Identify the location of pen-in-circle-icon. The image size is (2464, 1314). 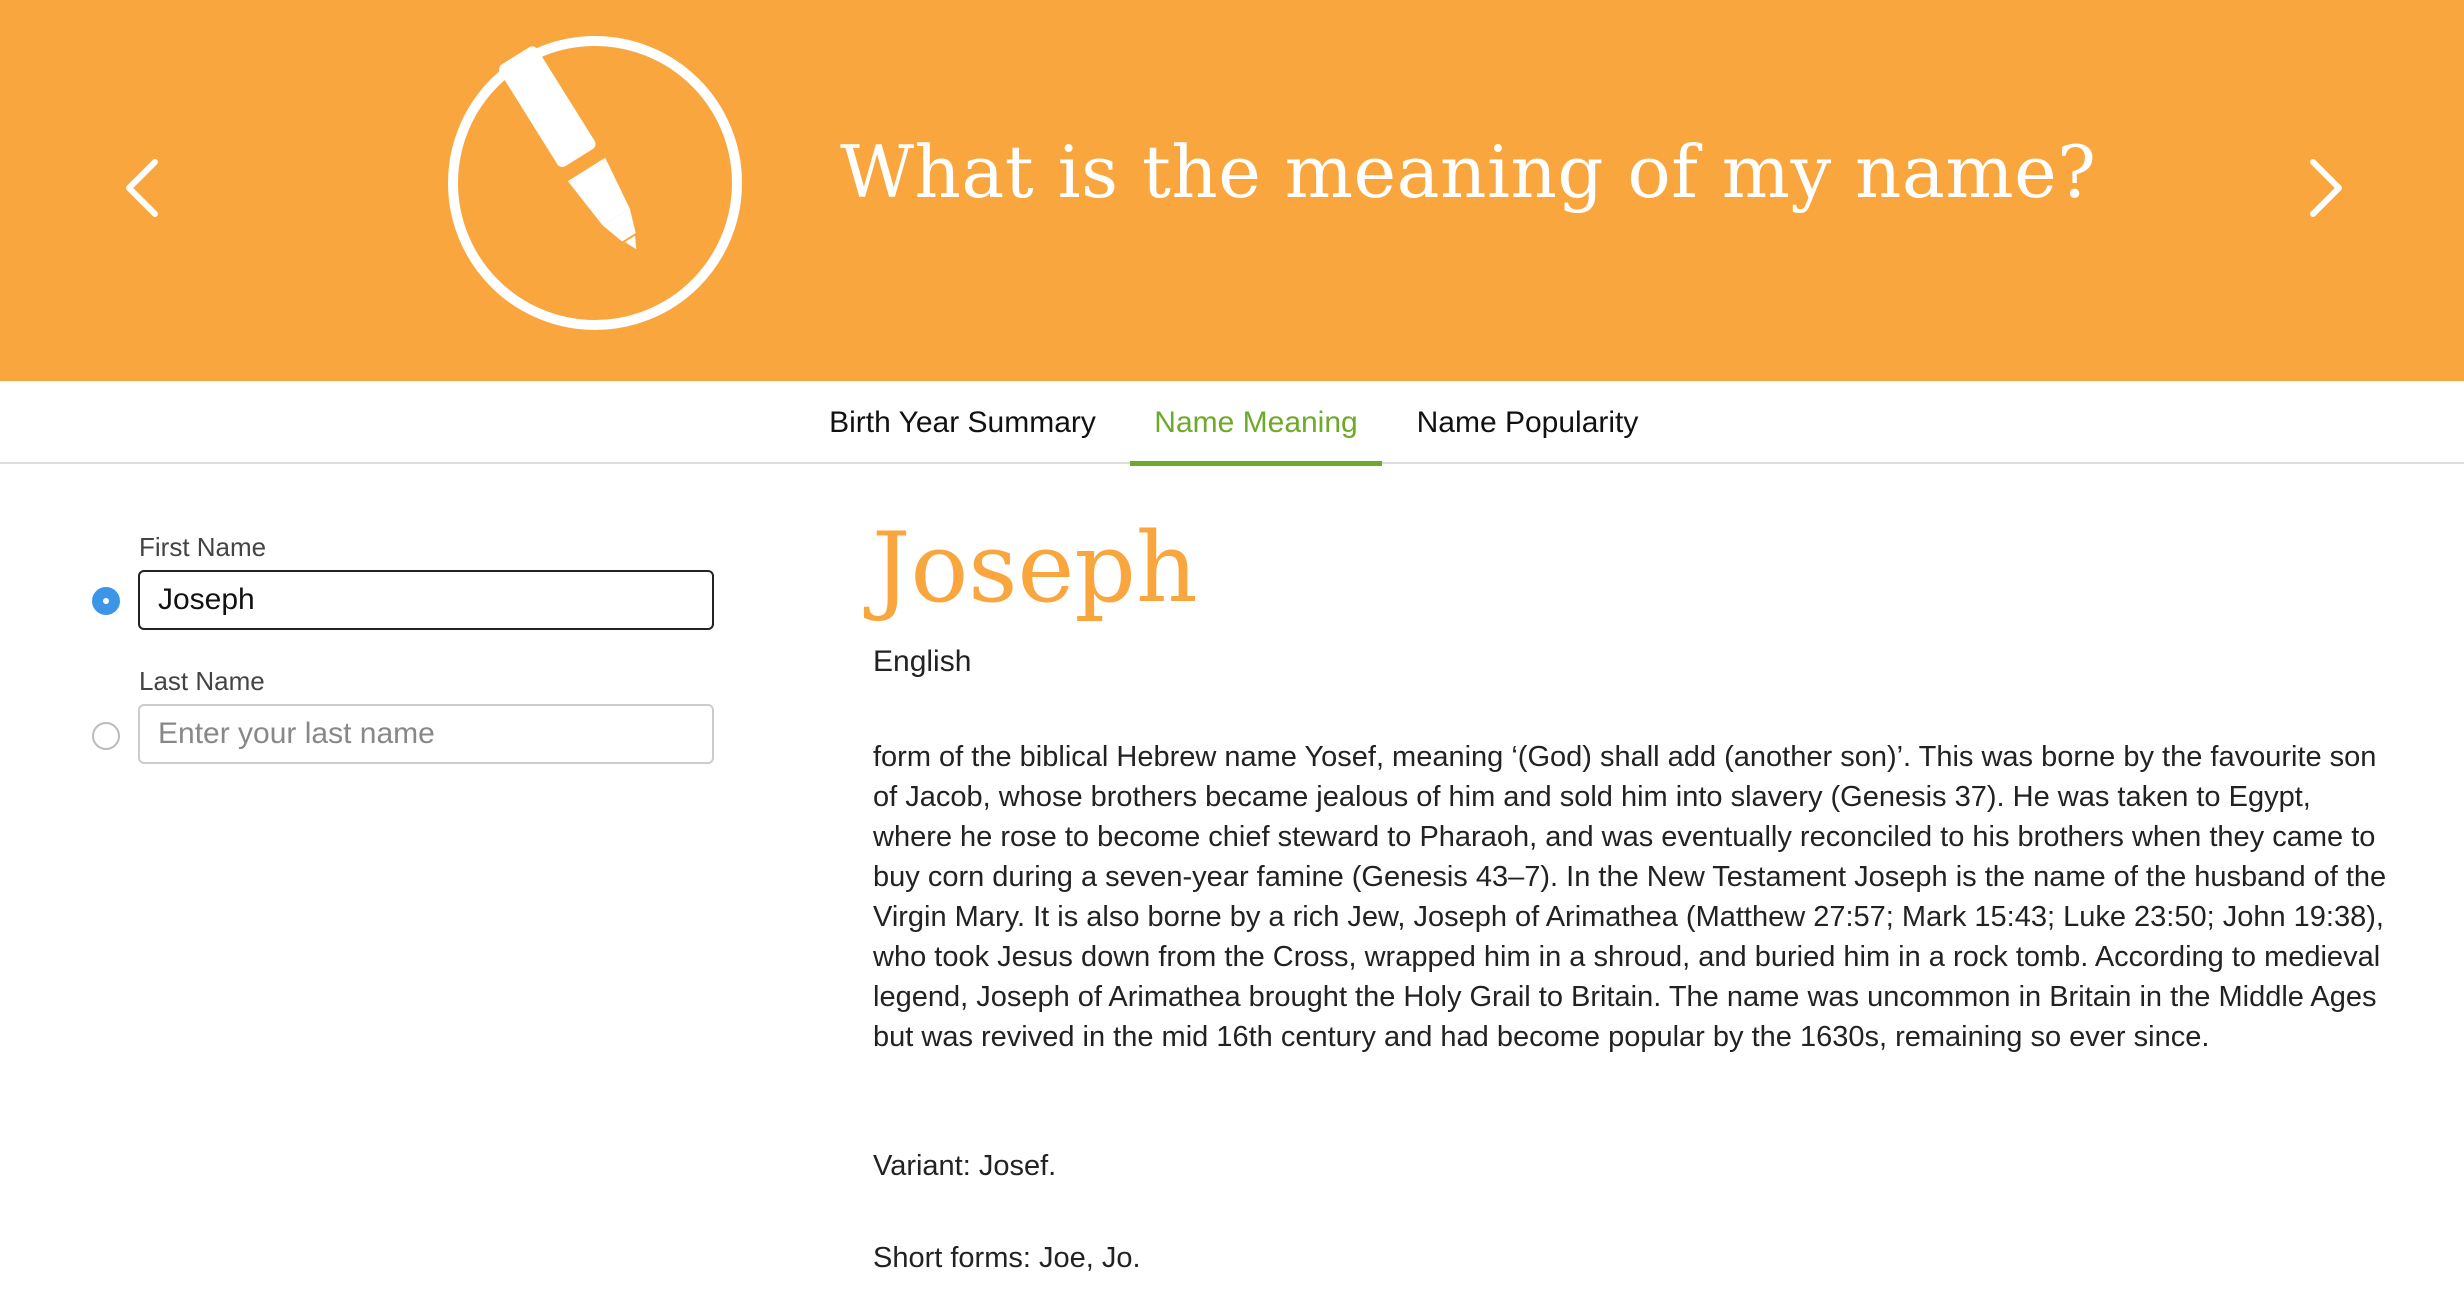
(595, 183).